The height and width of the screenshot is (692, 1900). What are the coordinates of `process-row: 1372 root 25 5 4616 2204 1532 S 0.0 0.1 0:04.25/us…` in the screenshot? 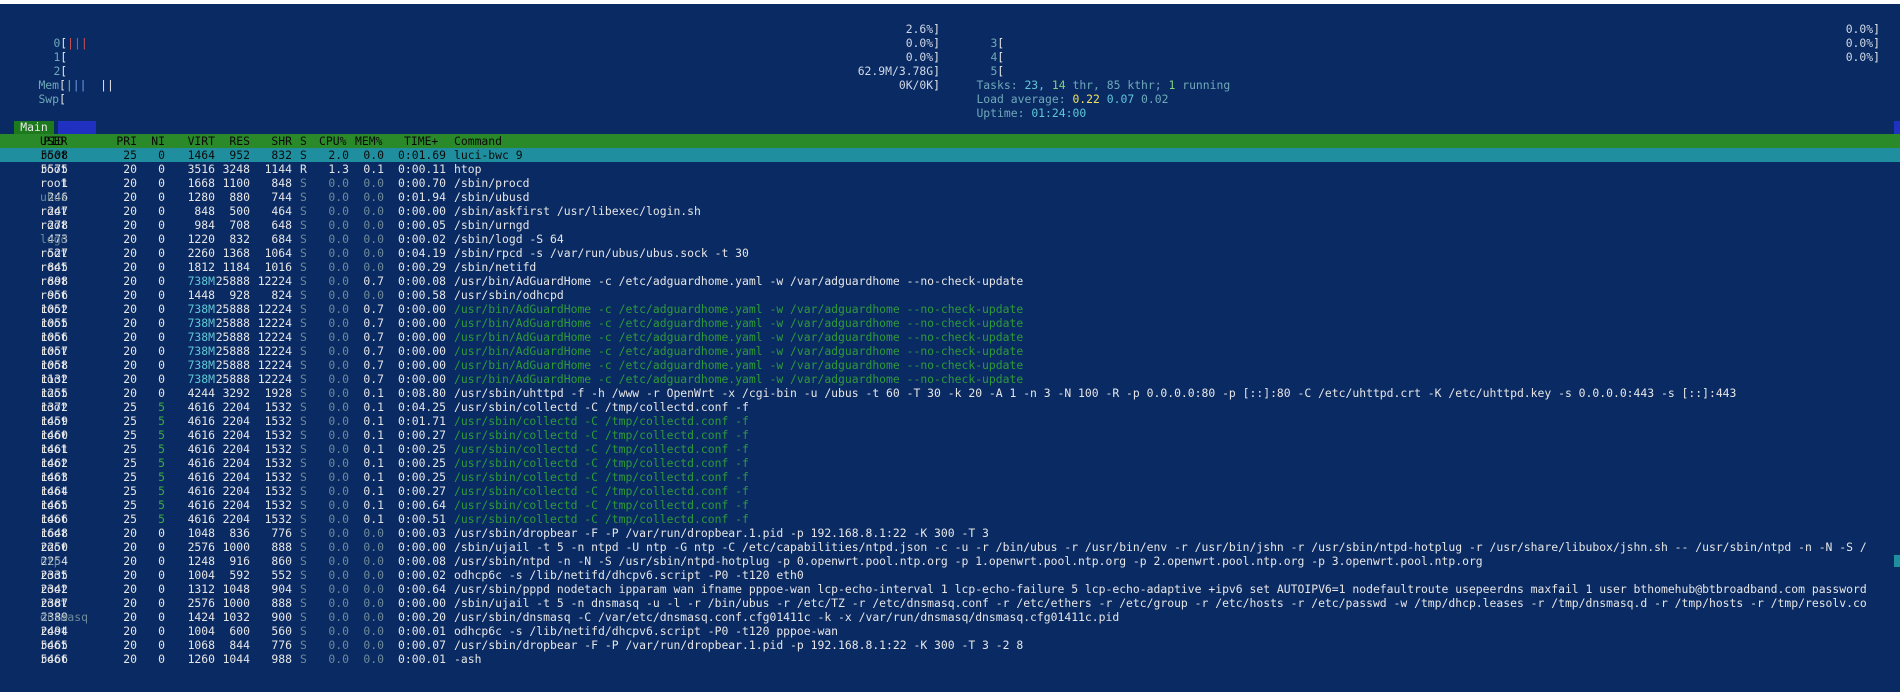 It's located at (950, 407).